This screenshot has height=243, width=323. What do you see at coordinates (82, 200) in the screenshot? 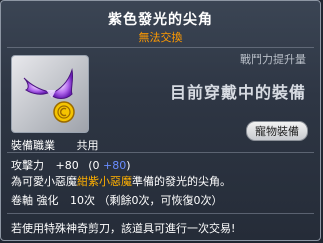
I see `scroll-count: 10次` at bounding box center [82, 200].